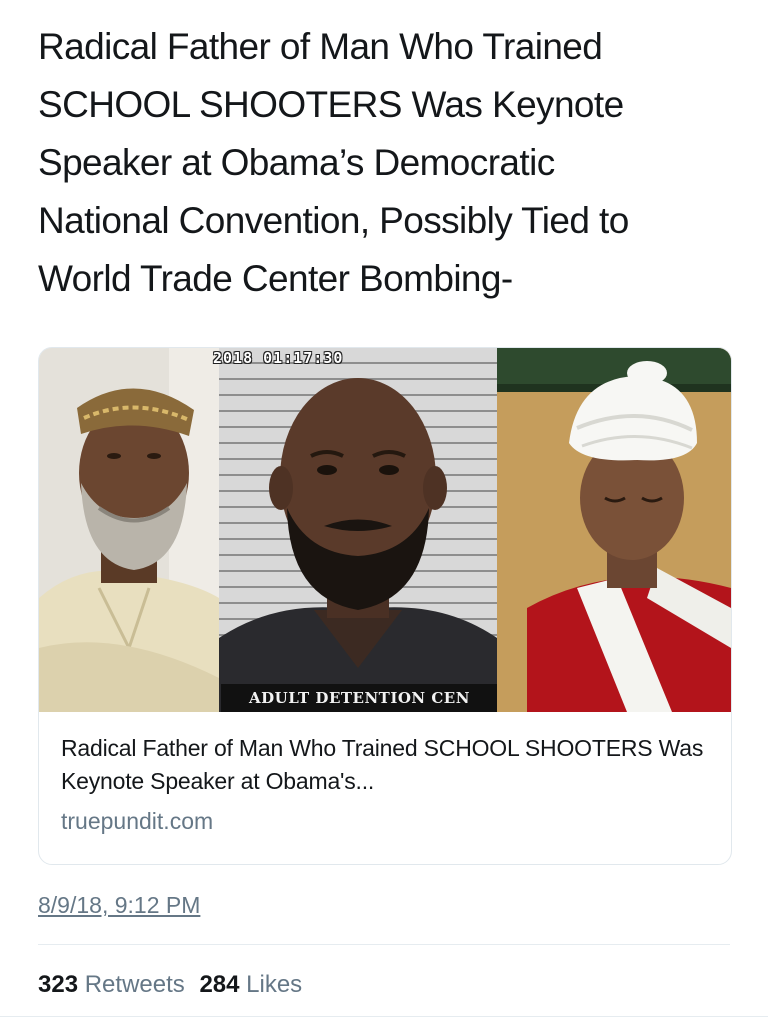 The image size is (768, 1024). I want to click on detention-caption: ADULT DETENTION CEN, so click(359, 698).